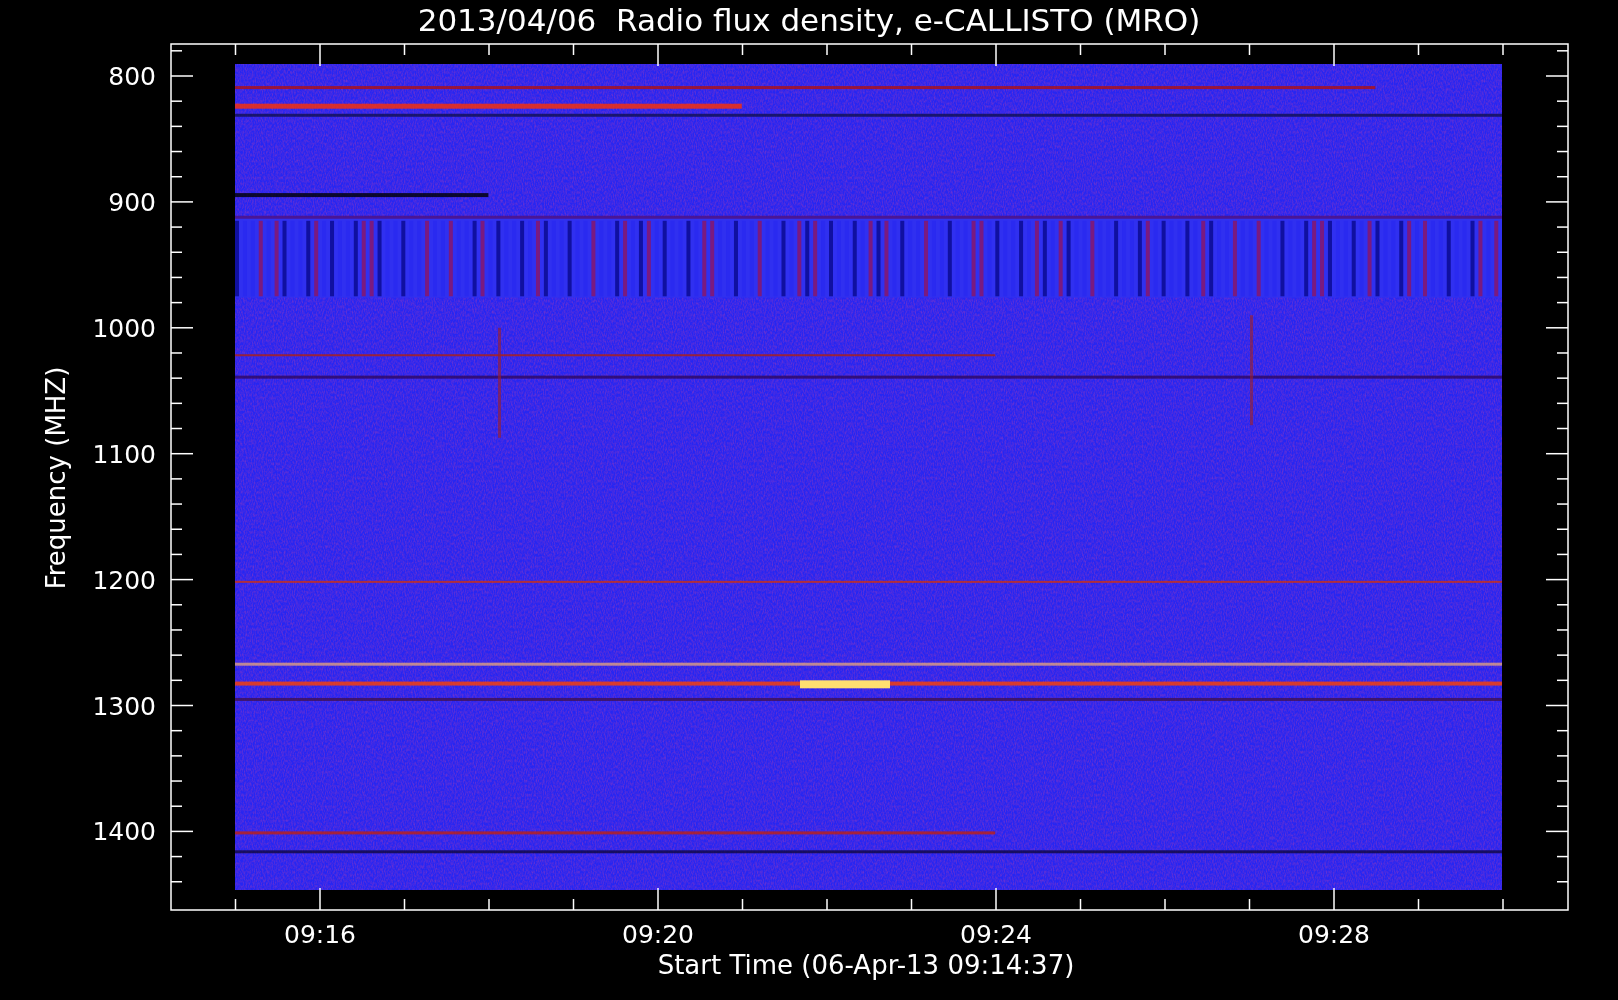  I want to click on x-axis-label: Start Time (06-Apr-13 09:14:37), so click(866, 965).